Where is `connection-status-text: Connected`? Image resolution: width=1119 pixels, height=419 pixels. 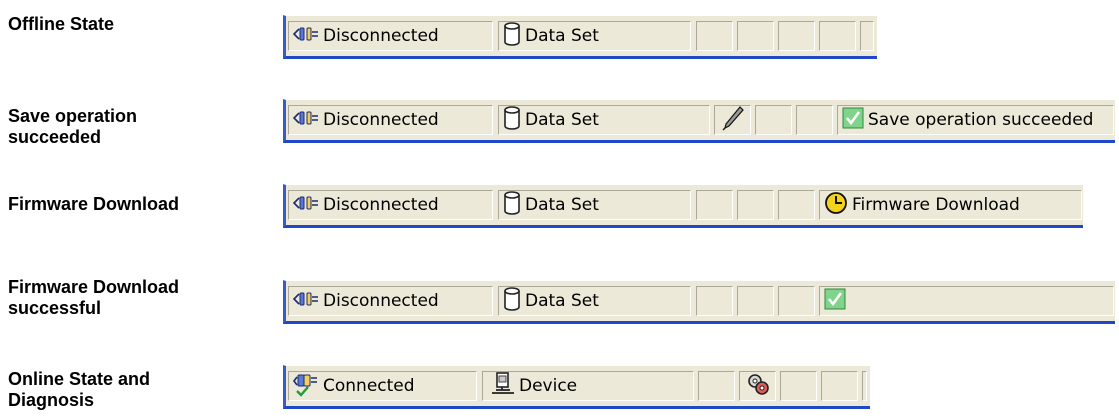
connection-status-text: Connected is located at coordinates (369, 386).